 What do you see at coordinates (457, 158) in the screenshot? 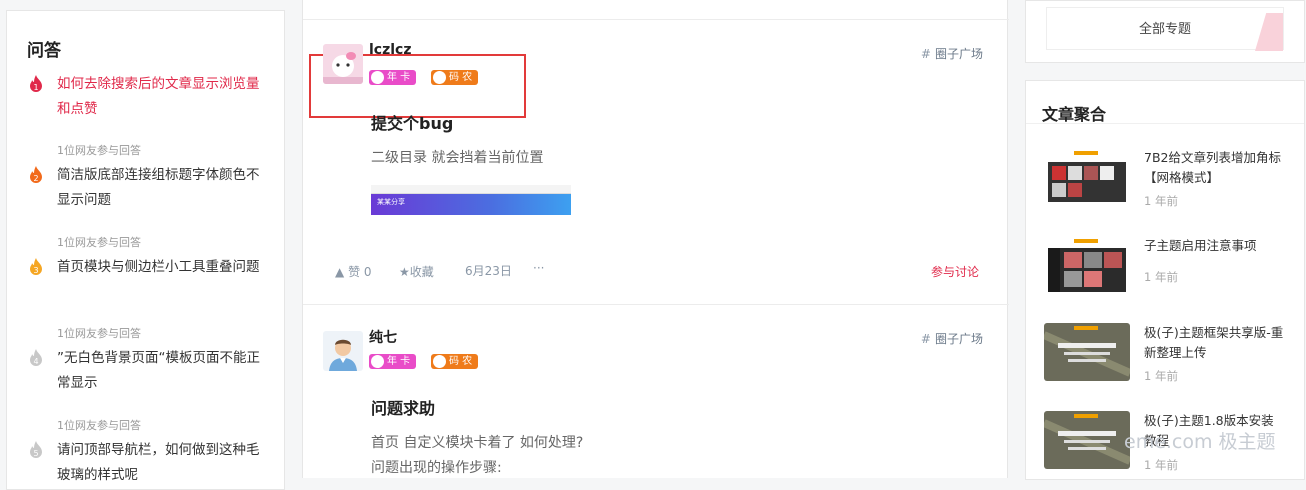
I see `post-excerpt: 二级目录 就会挡着当前位置` at bounding box center [457, 158].